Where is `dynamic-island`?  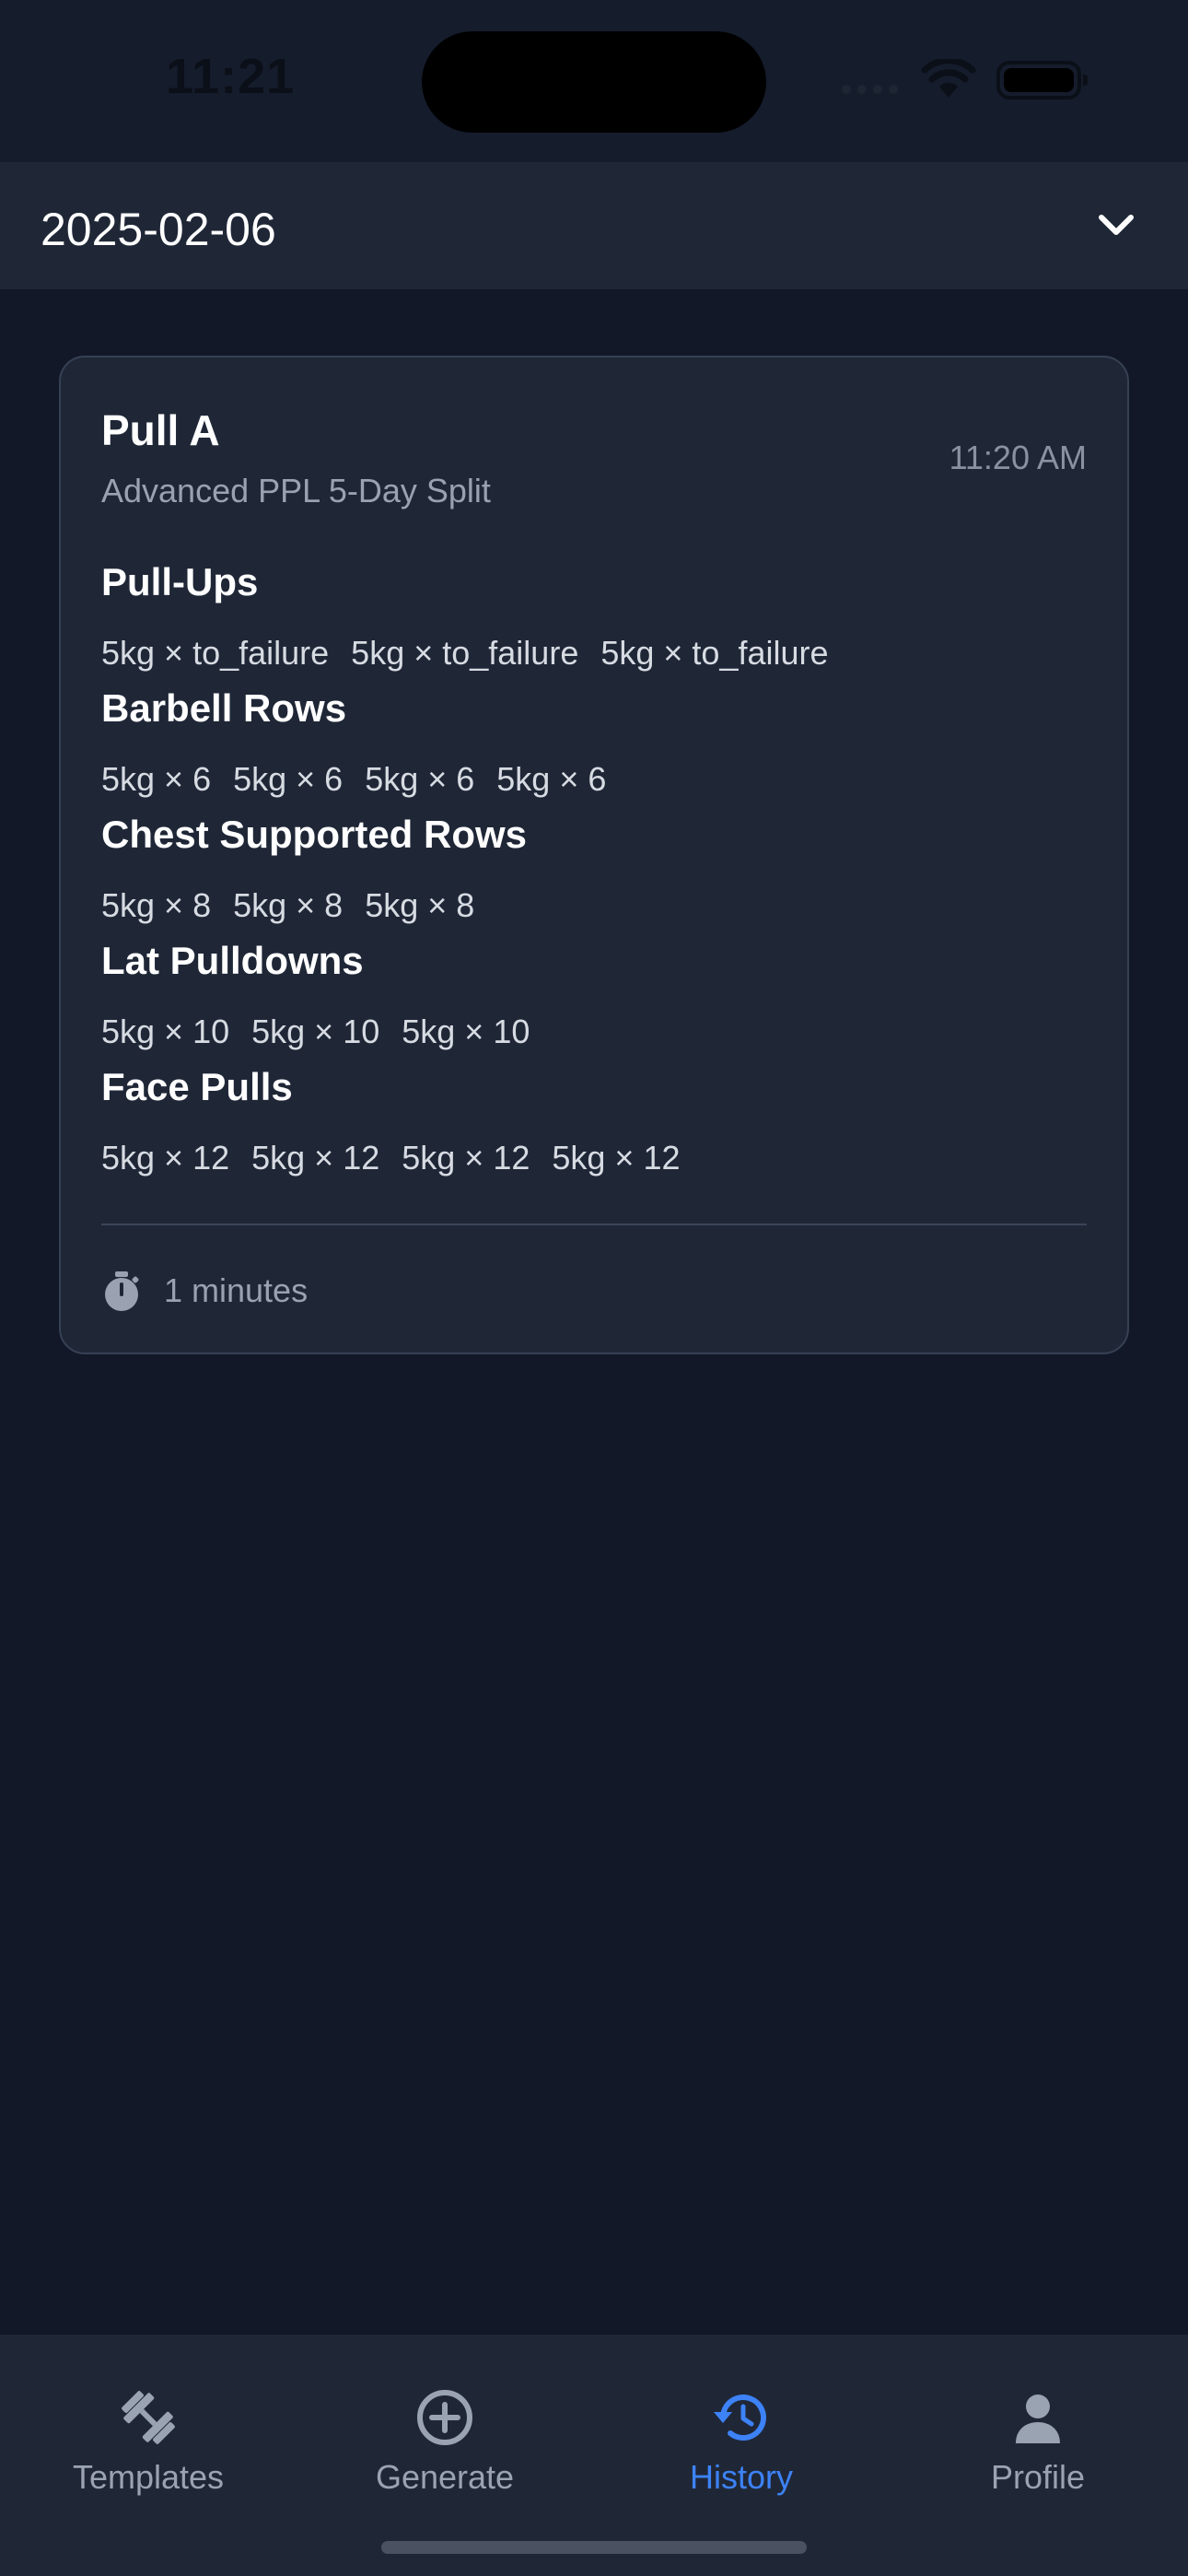 dynamic-island is located at coordinates (594, 82).